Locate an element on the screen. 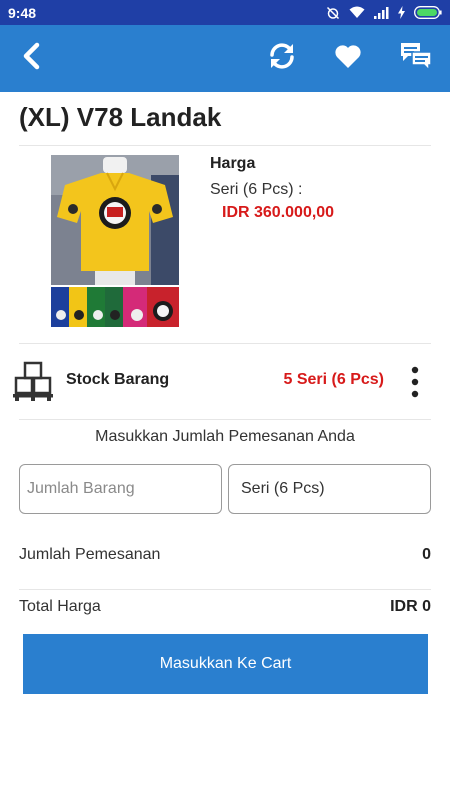 The image size is (450, 800). status-bar: 9:48 is located at coordinates (225, 12).